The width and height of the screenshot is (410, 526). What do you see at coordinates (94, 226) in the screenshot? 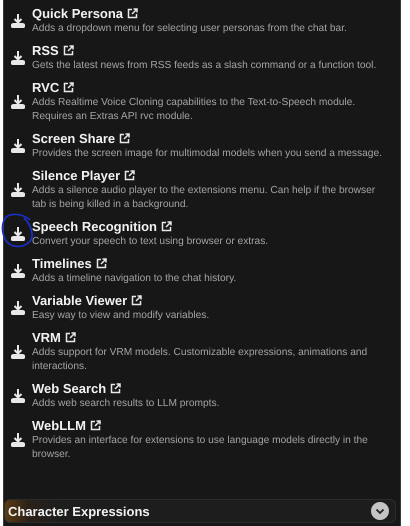
I see `extension-title: Speech Recognition` at bounding box center [94, 226].